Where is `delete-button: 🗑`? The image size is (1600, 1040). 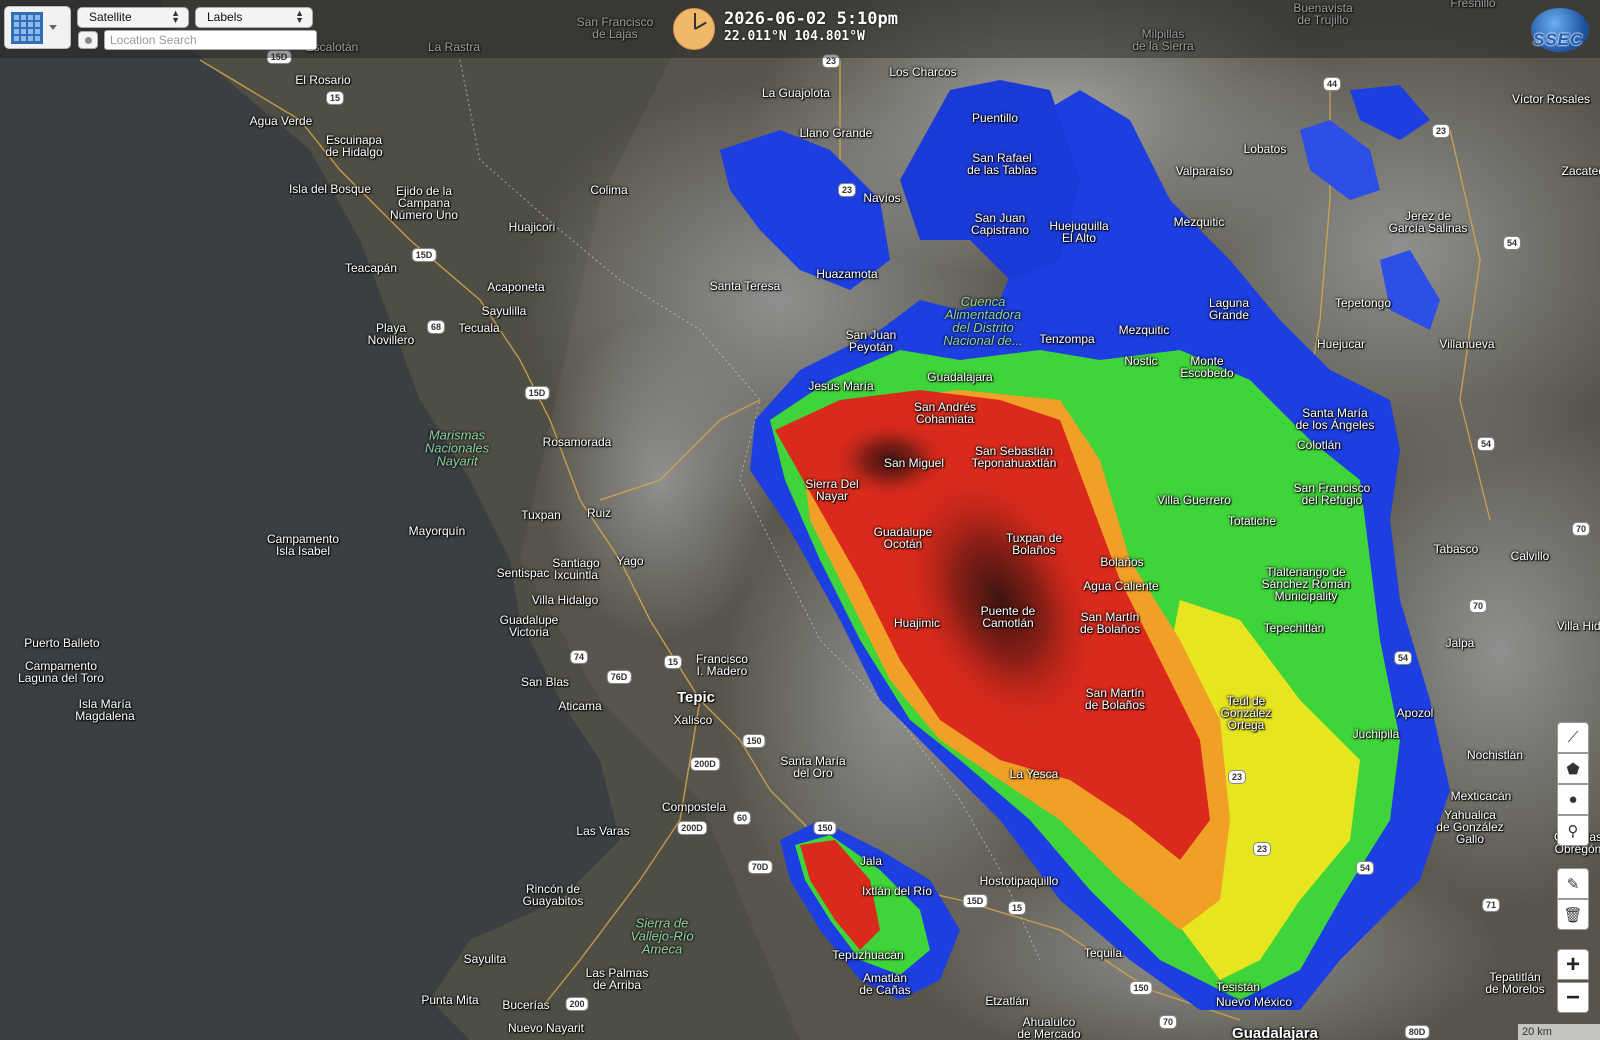 delete-button: 🗑 is located at coordinates (1573, 914).